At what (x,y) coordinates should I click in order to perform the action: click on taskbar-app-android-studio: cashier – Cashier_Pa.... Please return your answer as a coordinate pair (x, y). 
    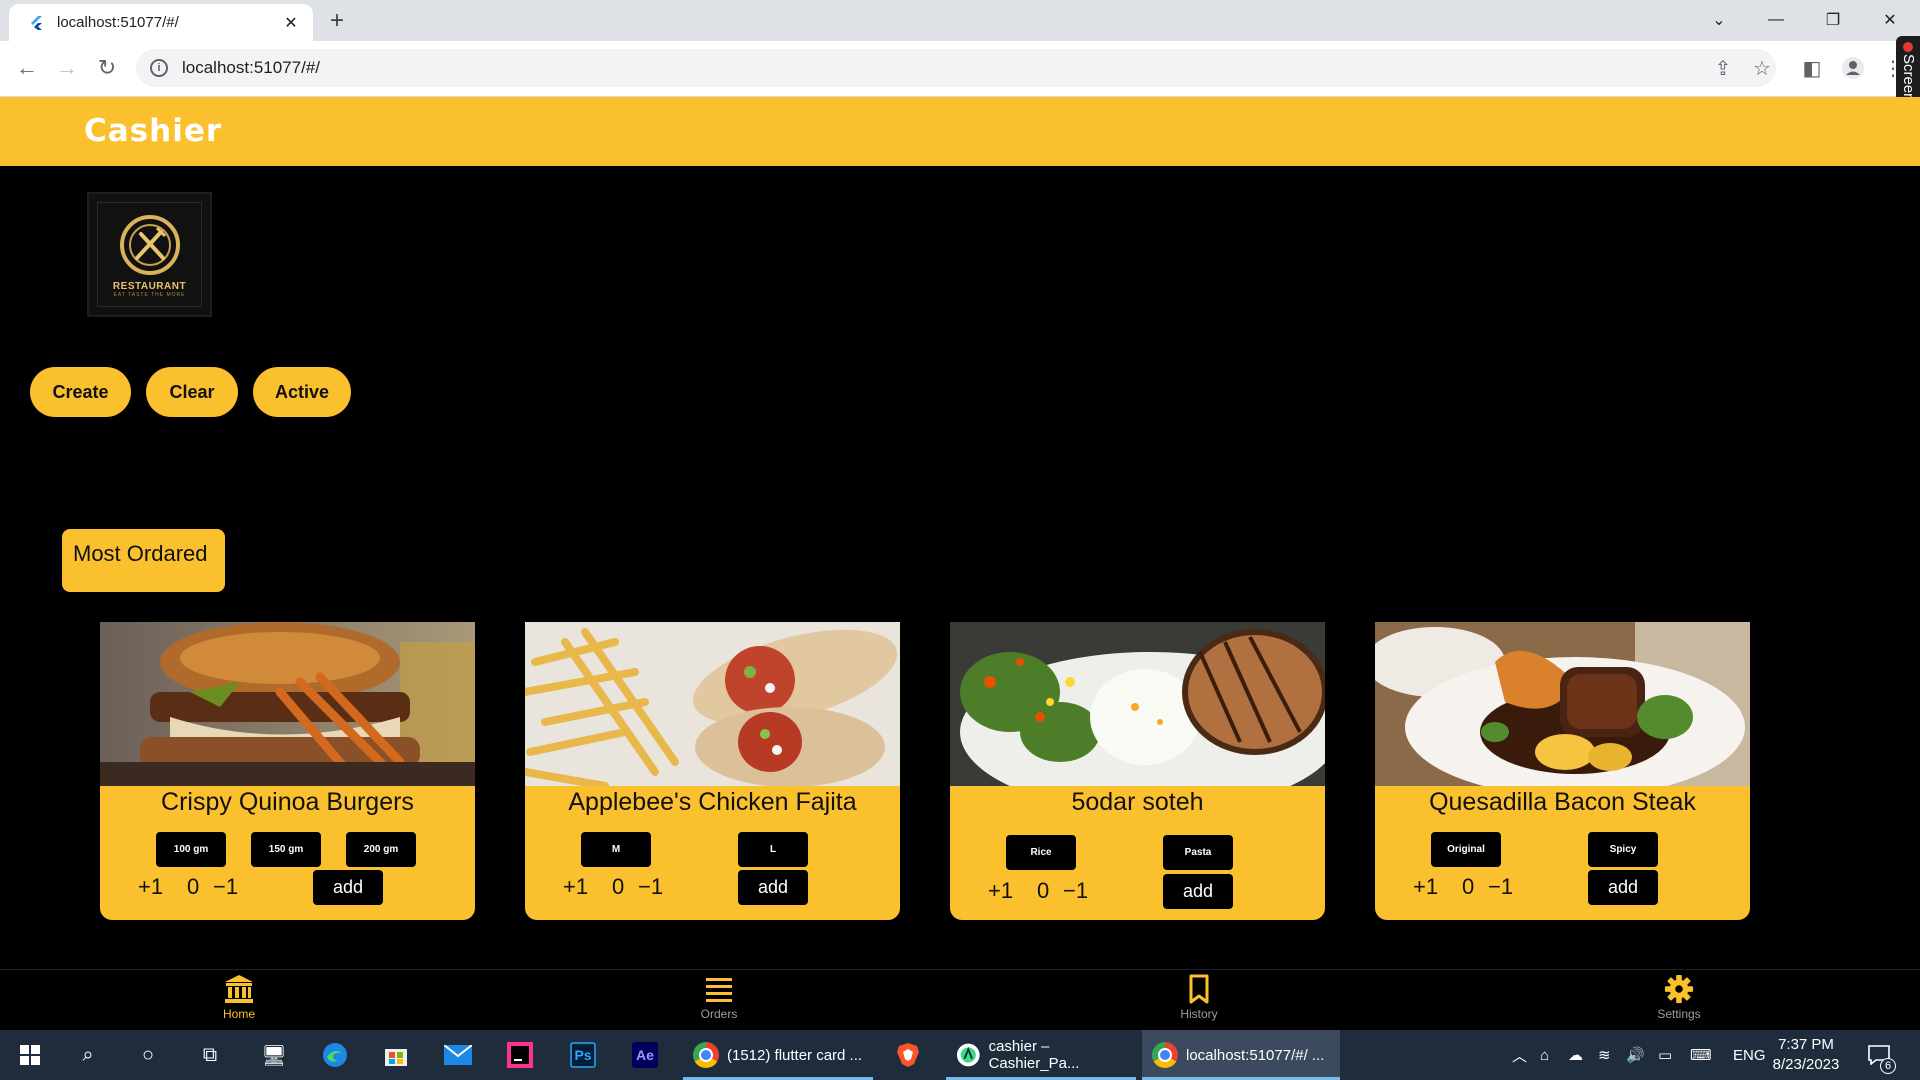
    Looking at the image, I should click on (1041, 1055).